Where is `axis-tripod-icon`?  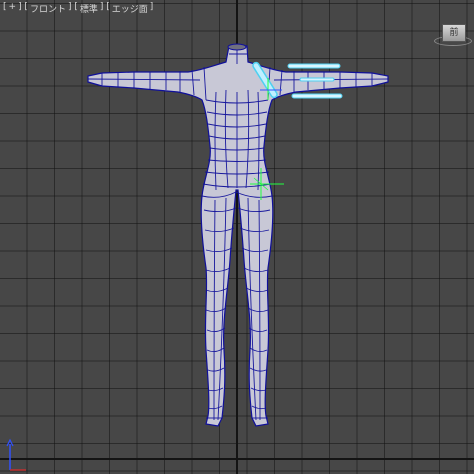 axis-tripod-icon is located at coordinates (16, 454).